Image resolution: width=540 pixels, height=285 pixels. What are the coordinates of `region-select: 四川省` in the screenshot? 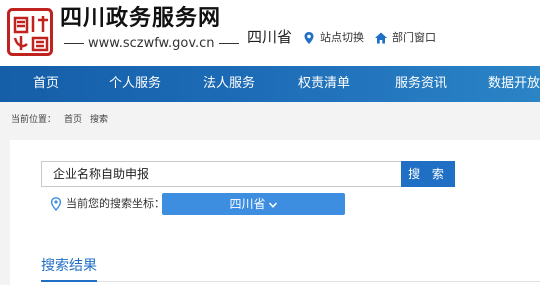 It's located at (253, 204).